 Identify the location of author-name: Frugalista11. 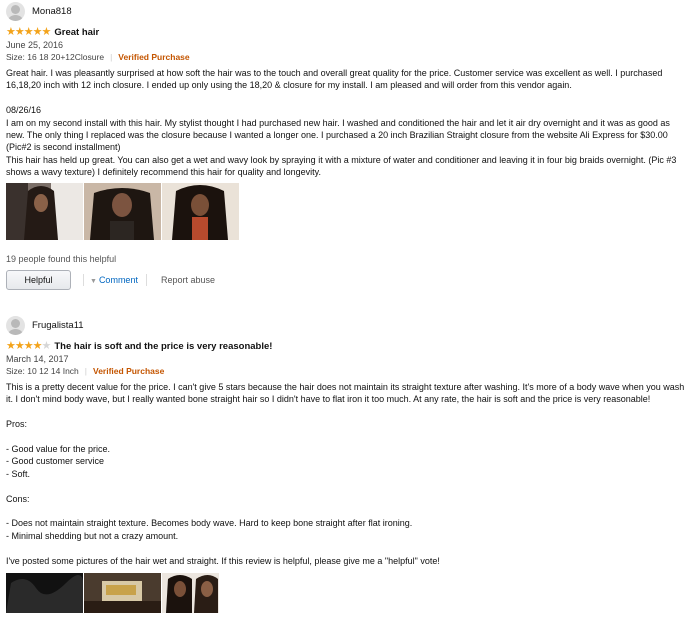
(58, 325).